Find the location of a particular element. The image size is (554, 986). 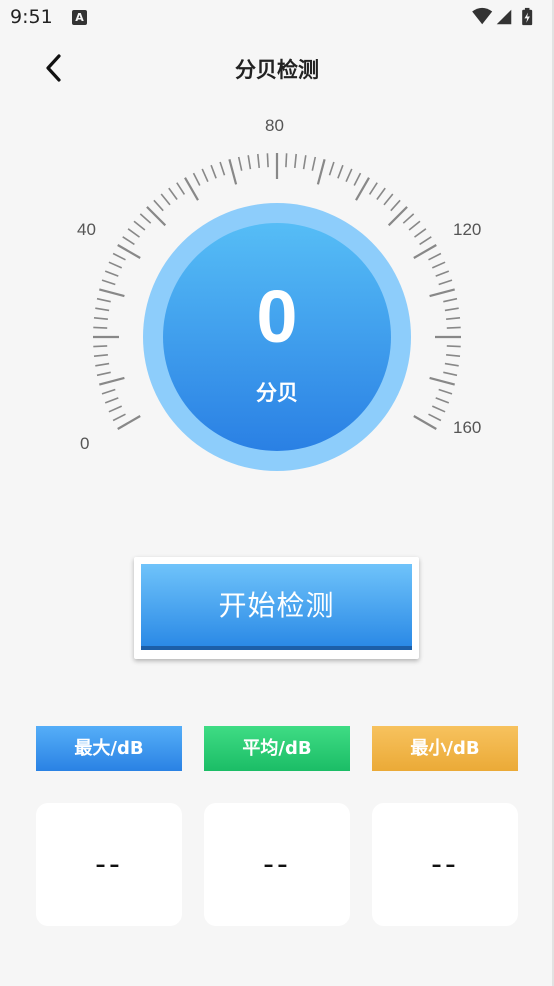

max-db-label: 最大/dB is located at coordinates (109, 748).